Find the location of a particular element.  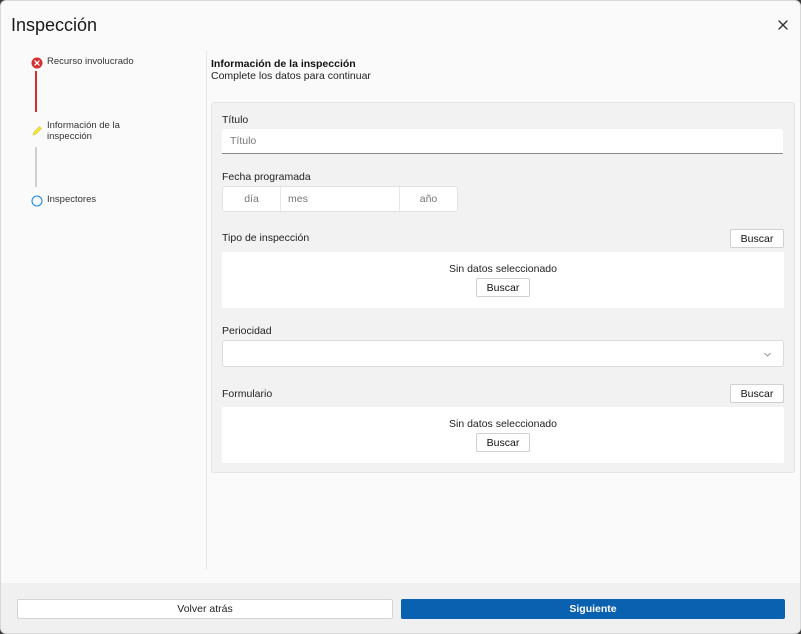

dialog-title: Inspección is located at coordinates (54, 25).